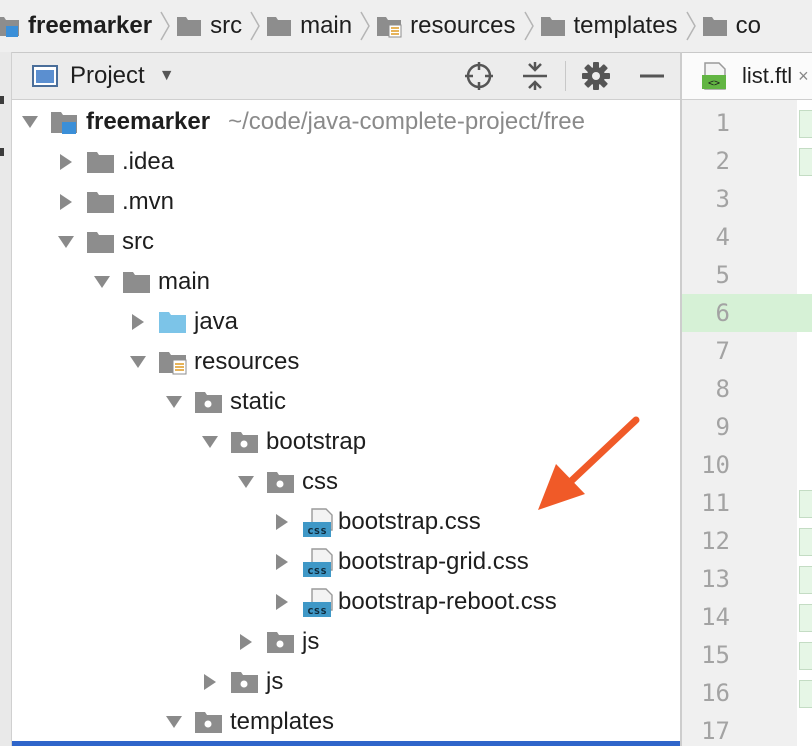 The width and height of the screenshot is (812, 750). What do you see at coordinates (148, 161) in the screenshot?
I see `tree-item-name: .idea` at bounding box center [148, 161].